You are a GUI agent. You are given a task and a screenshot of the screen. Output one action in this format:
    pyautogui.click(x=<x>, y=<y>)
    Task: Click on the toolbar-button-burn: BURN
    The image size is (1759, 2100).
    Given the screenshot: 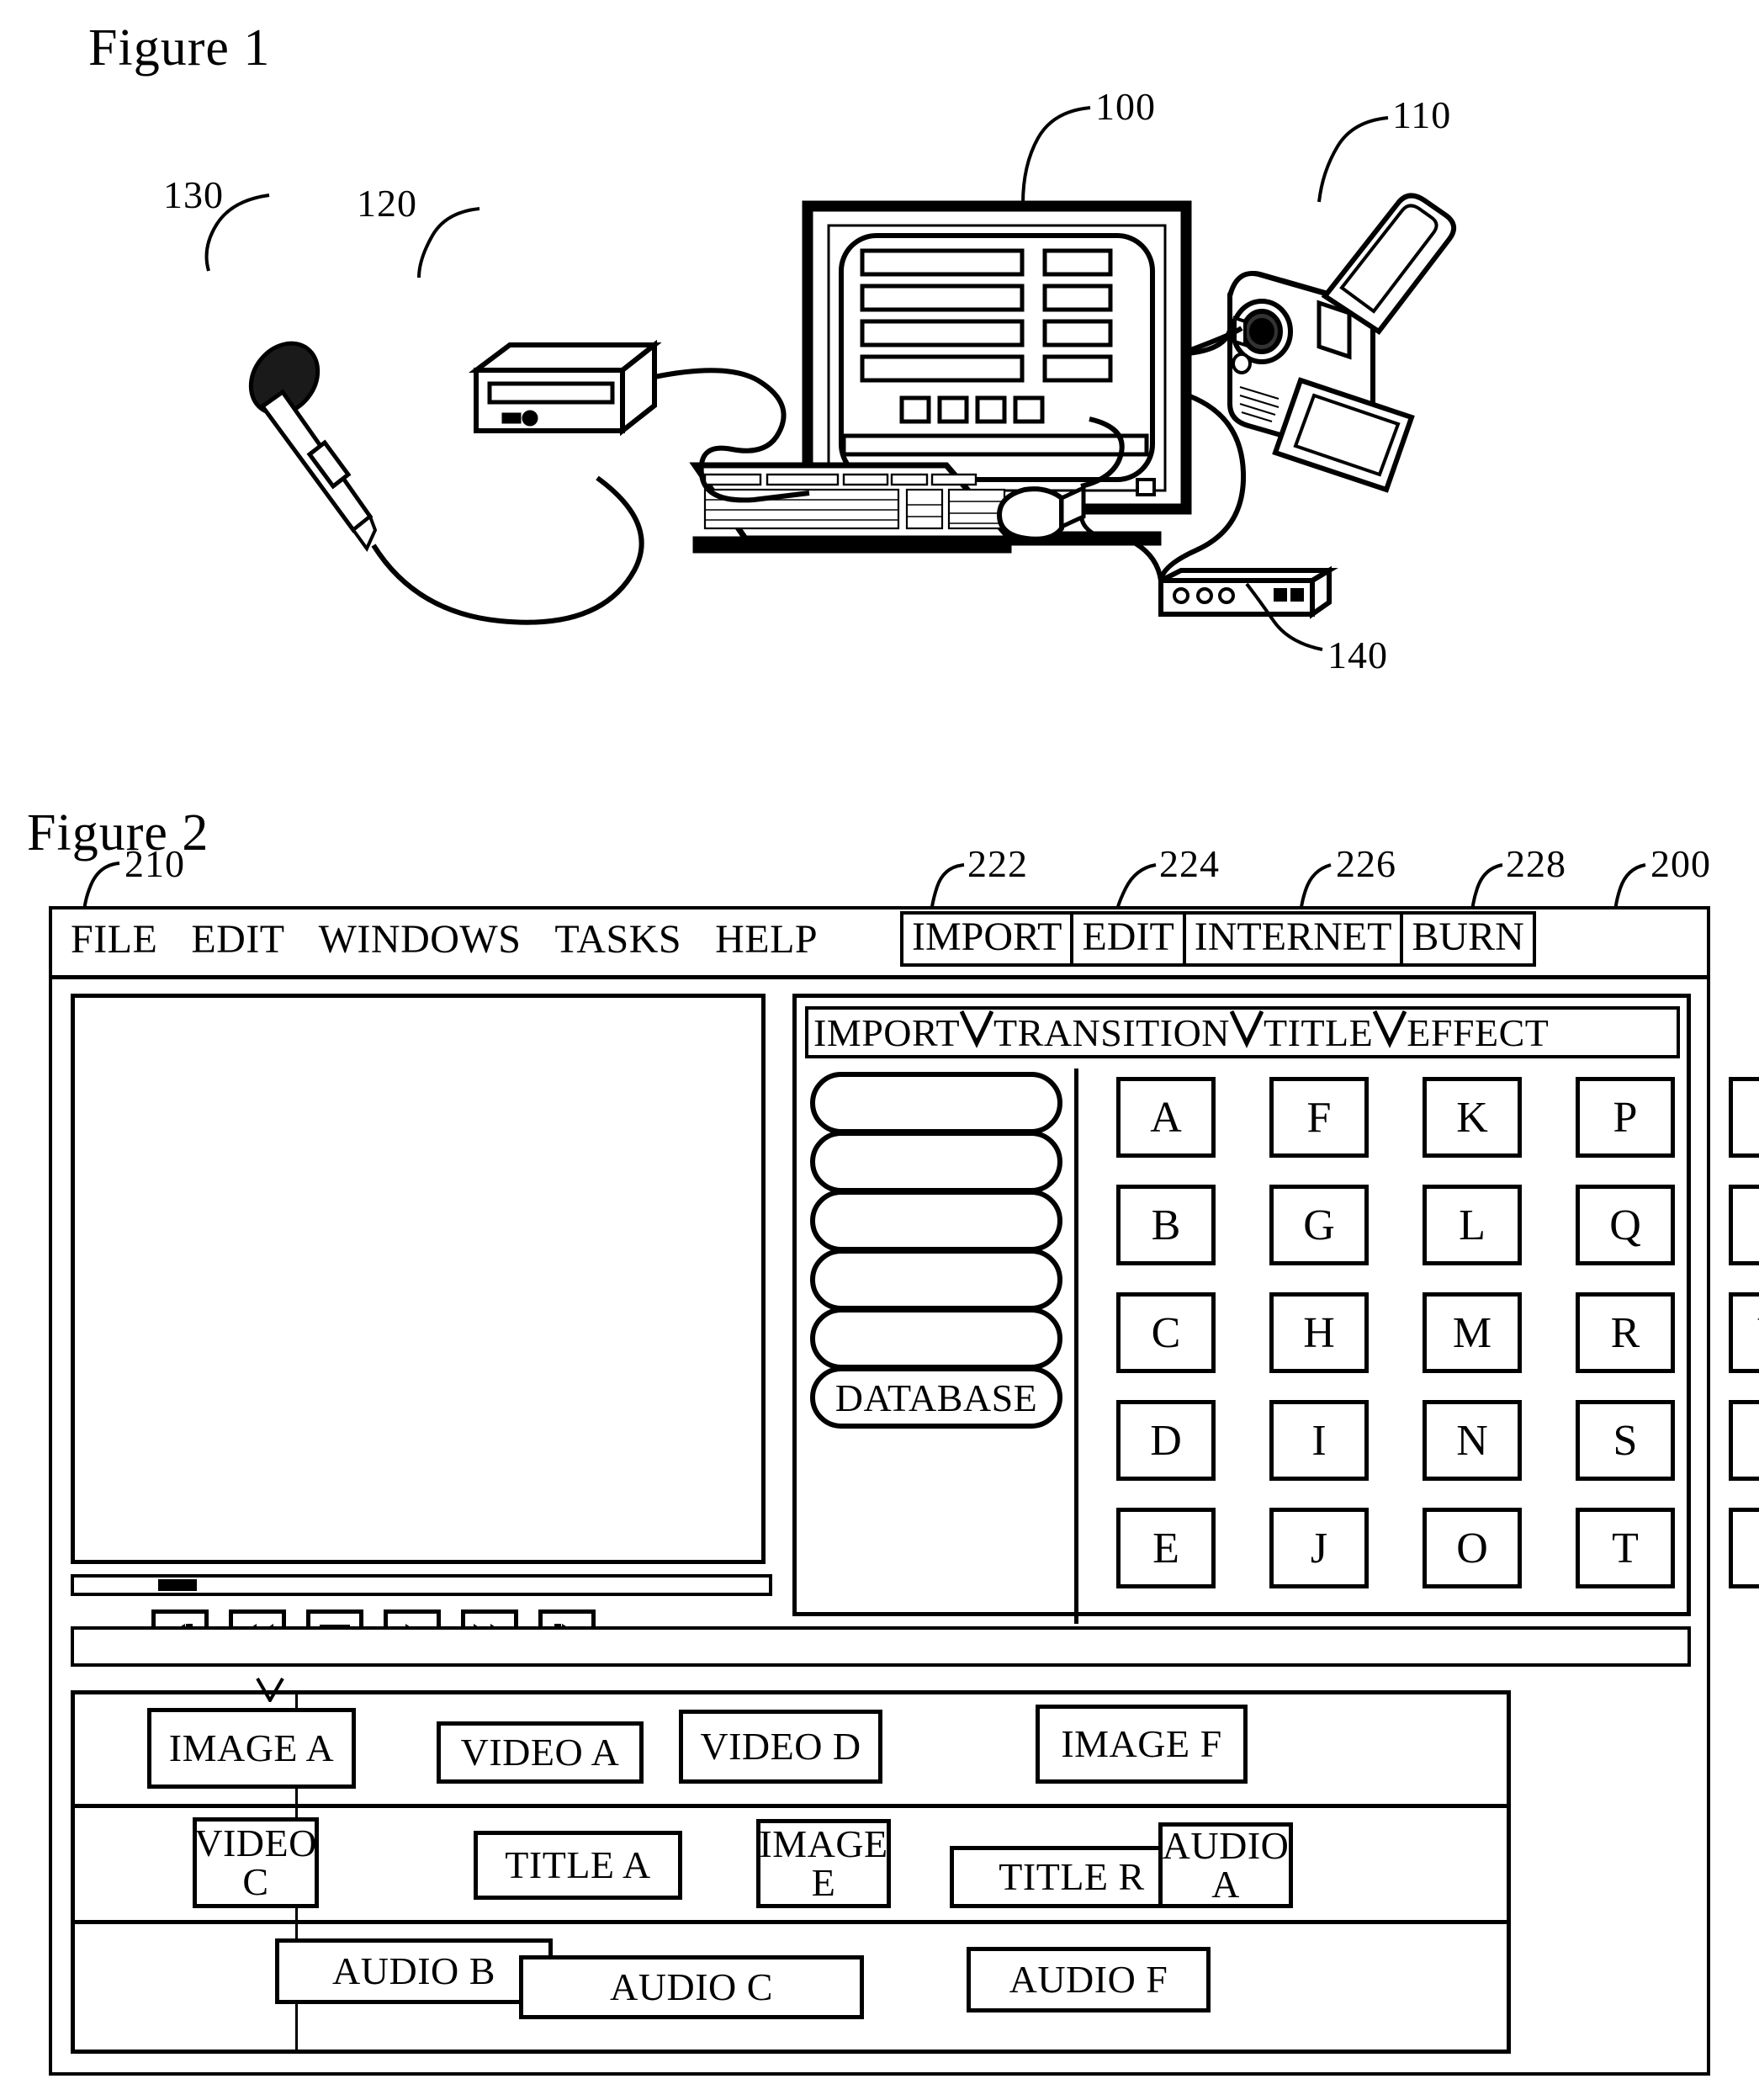 What is the action you would take?
    pyautogui.click(x=1468, y=939)
    